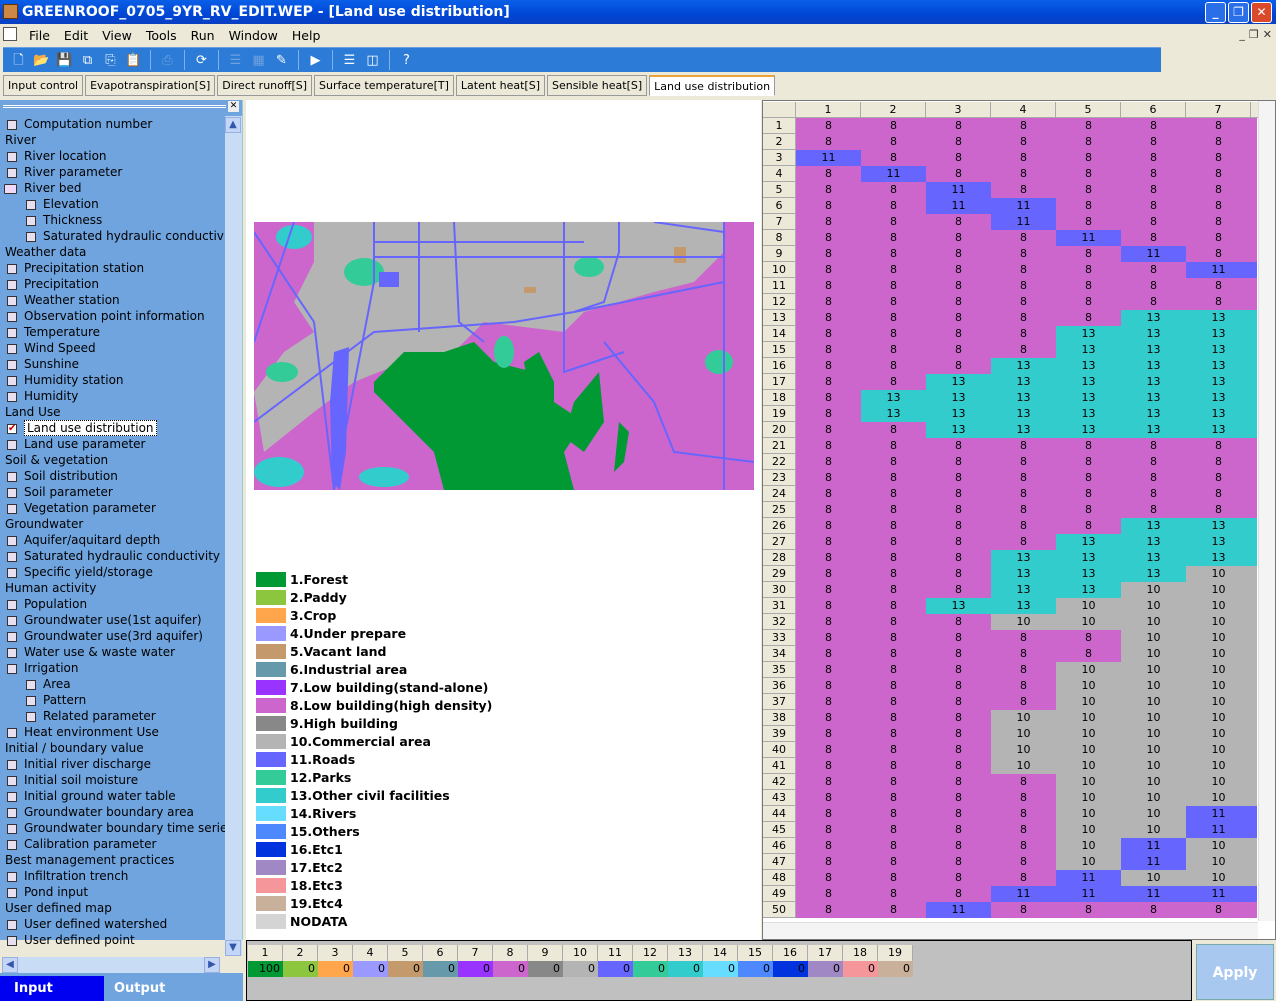  Describe the element at coordinates (779, 862) in the screenshot. I see `row-header: 47` at that location.